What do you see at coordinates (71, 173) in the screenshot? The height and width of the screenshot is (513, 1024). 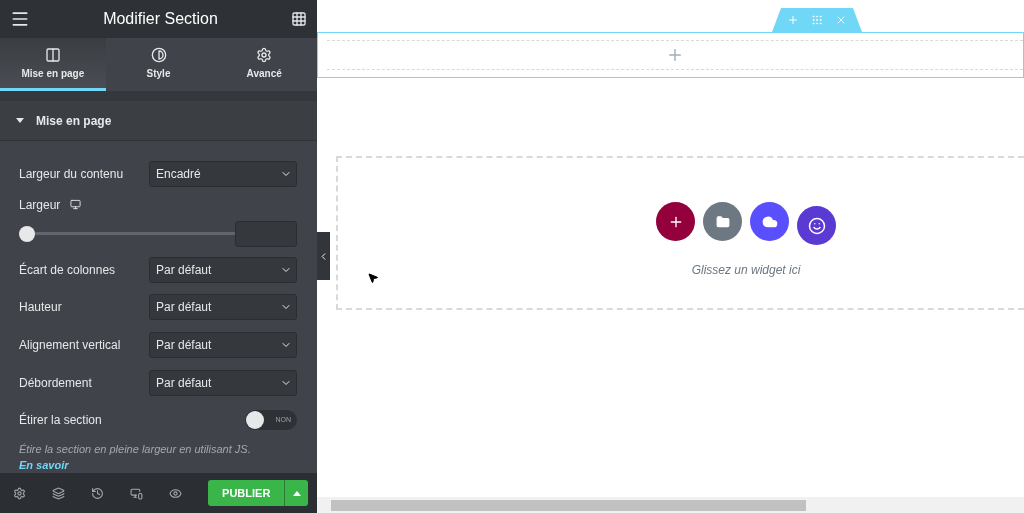 I see `control-label: Largeur du contenu` at bounding box center [71, 173].